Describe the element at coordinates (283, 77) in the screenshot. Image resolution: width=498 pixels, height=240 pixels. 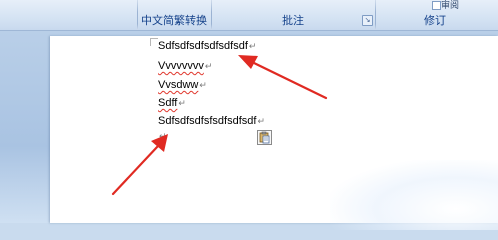
I see `annotation-arrow-top` at that location.